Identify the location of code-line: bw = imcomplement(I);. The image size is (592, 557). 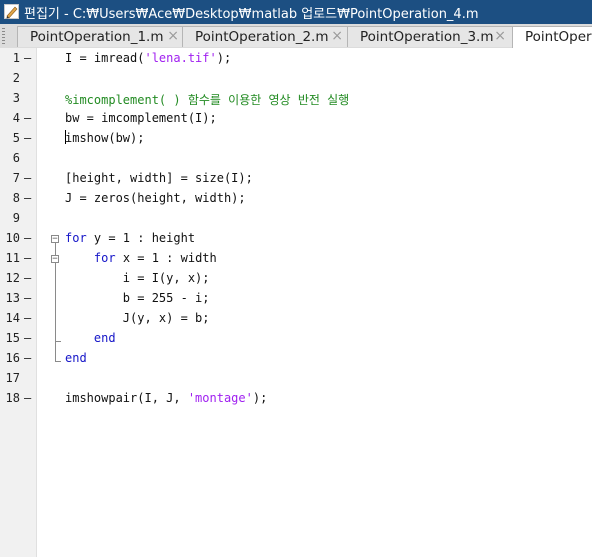
(141, 118).